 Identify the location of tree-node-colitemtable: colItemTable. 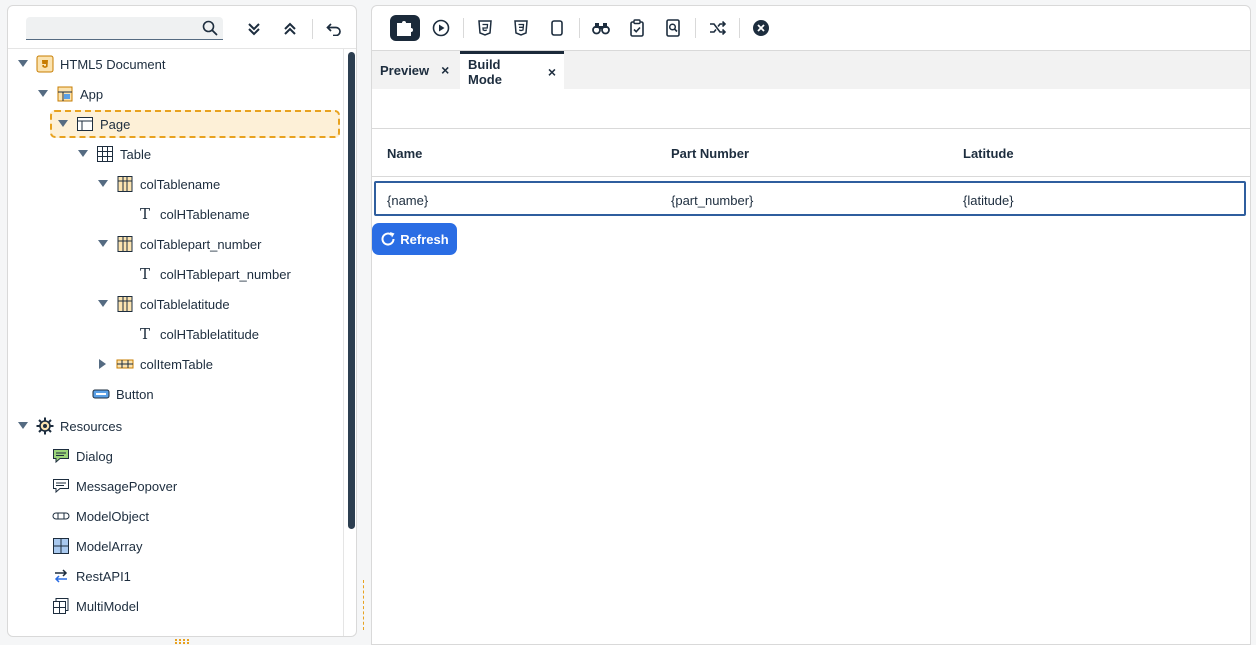
(154, 364).